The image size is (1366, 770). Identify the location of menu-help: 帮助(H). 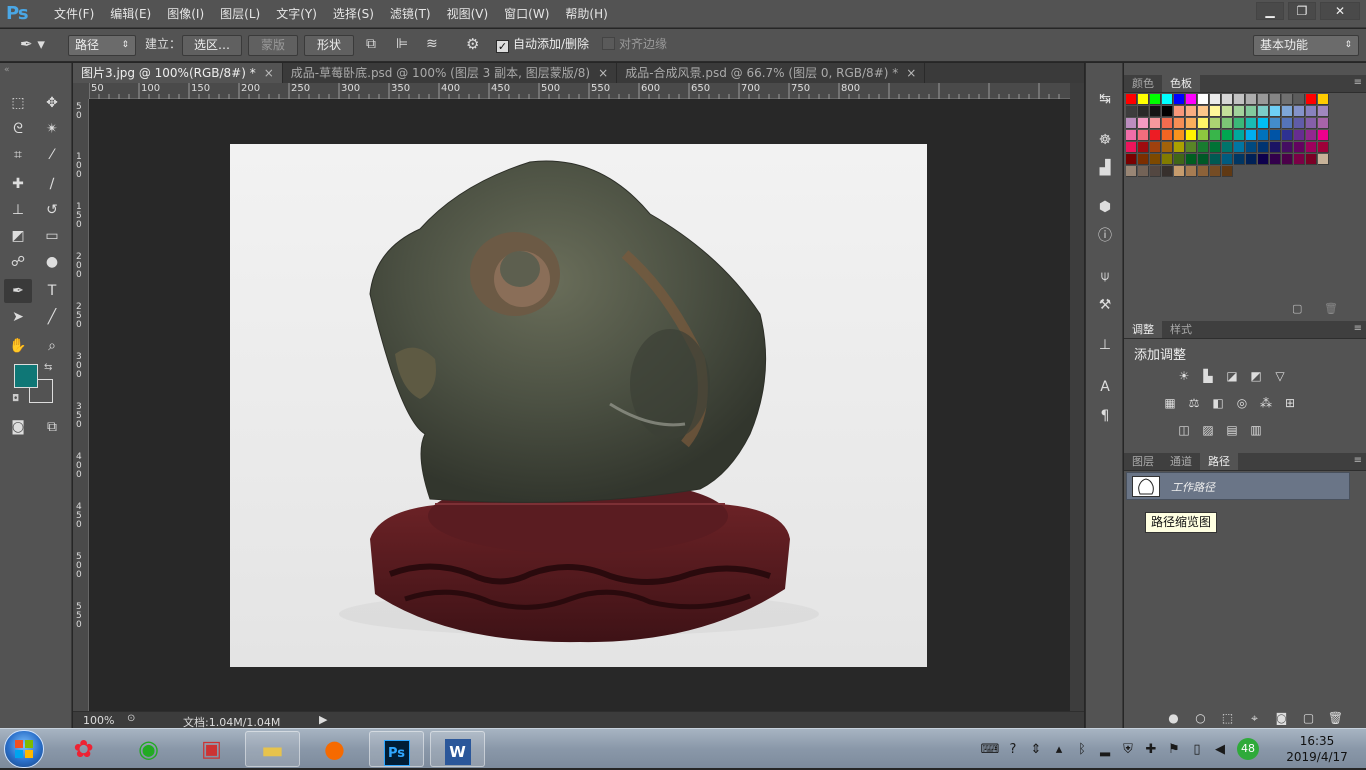
(586, 14).